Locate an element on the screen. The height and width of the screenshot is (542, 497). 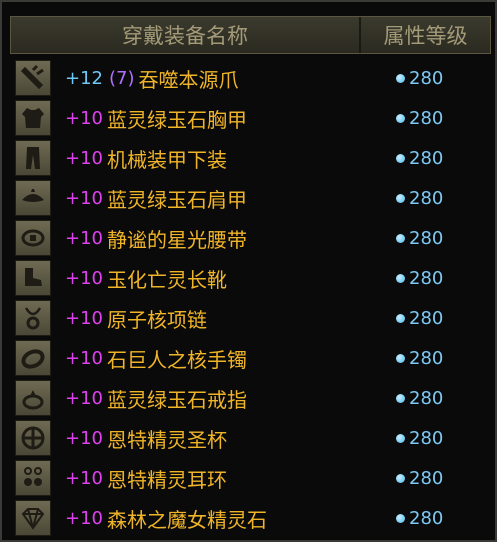
necklace-icon is located at coordinates (33, 318).